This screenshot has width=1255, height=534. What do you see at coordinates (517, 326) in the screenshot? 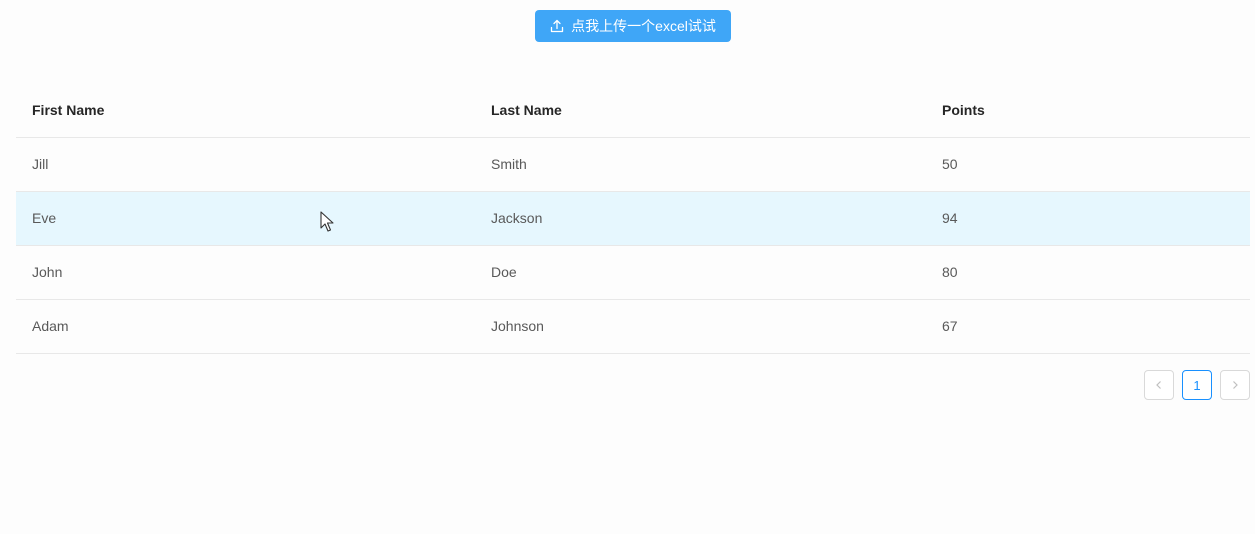
I see `cell-last-name: Johnson` at bounding box center [517, 326].